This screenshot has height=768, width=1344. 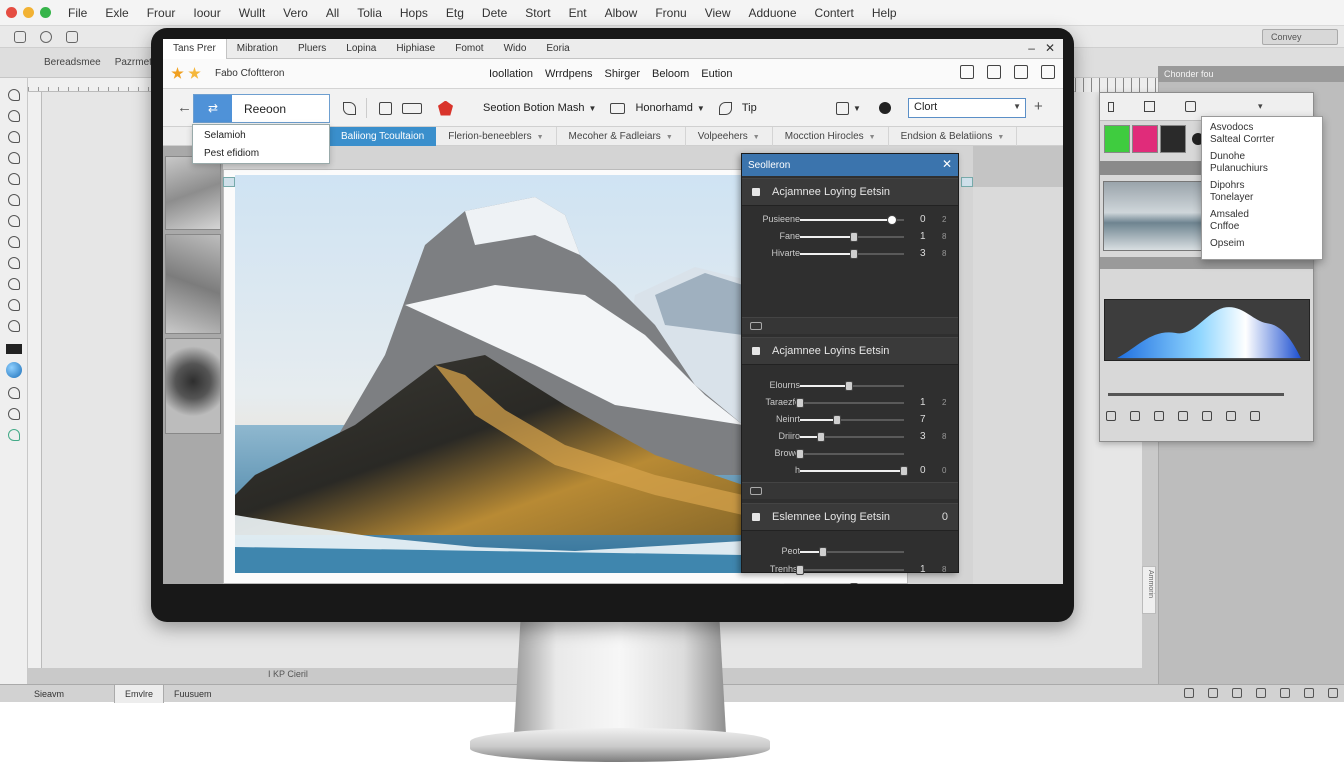 I want to click on layers-icon, so click(x=1149, y=106).